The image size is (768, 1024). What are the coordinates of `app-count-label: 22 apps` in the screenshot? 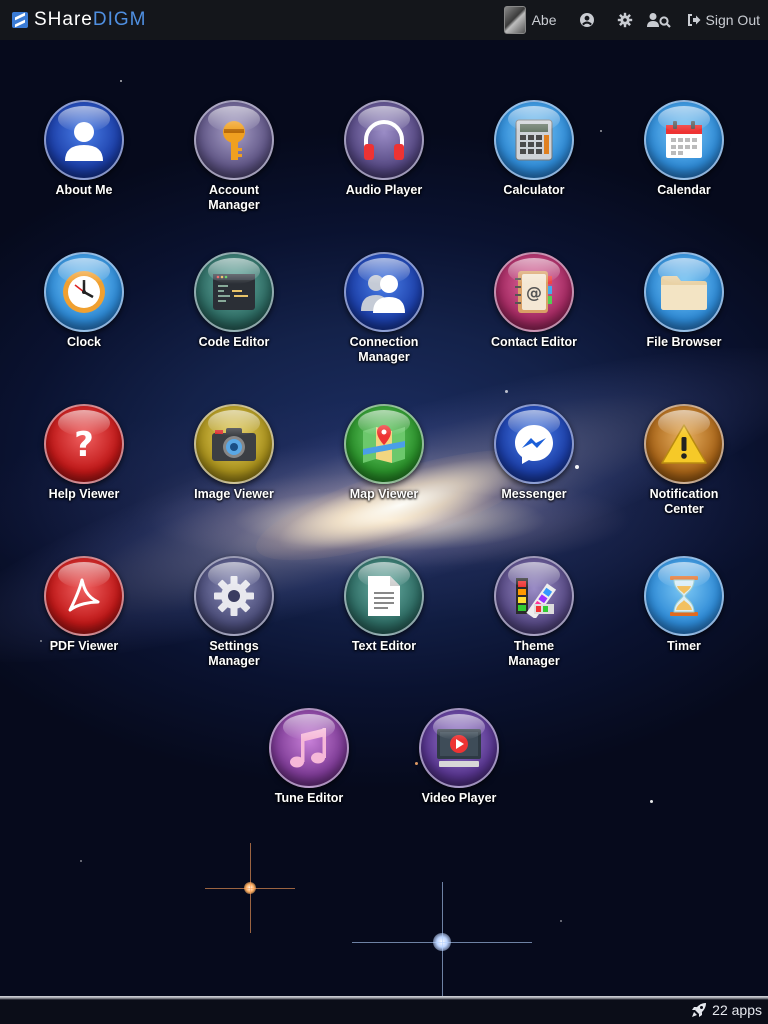 It's located at (737, 1010).